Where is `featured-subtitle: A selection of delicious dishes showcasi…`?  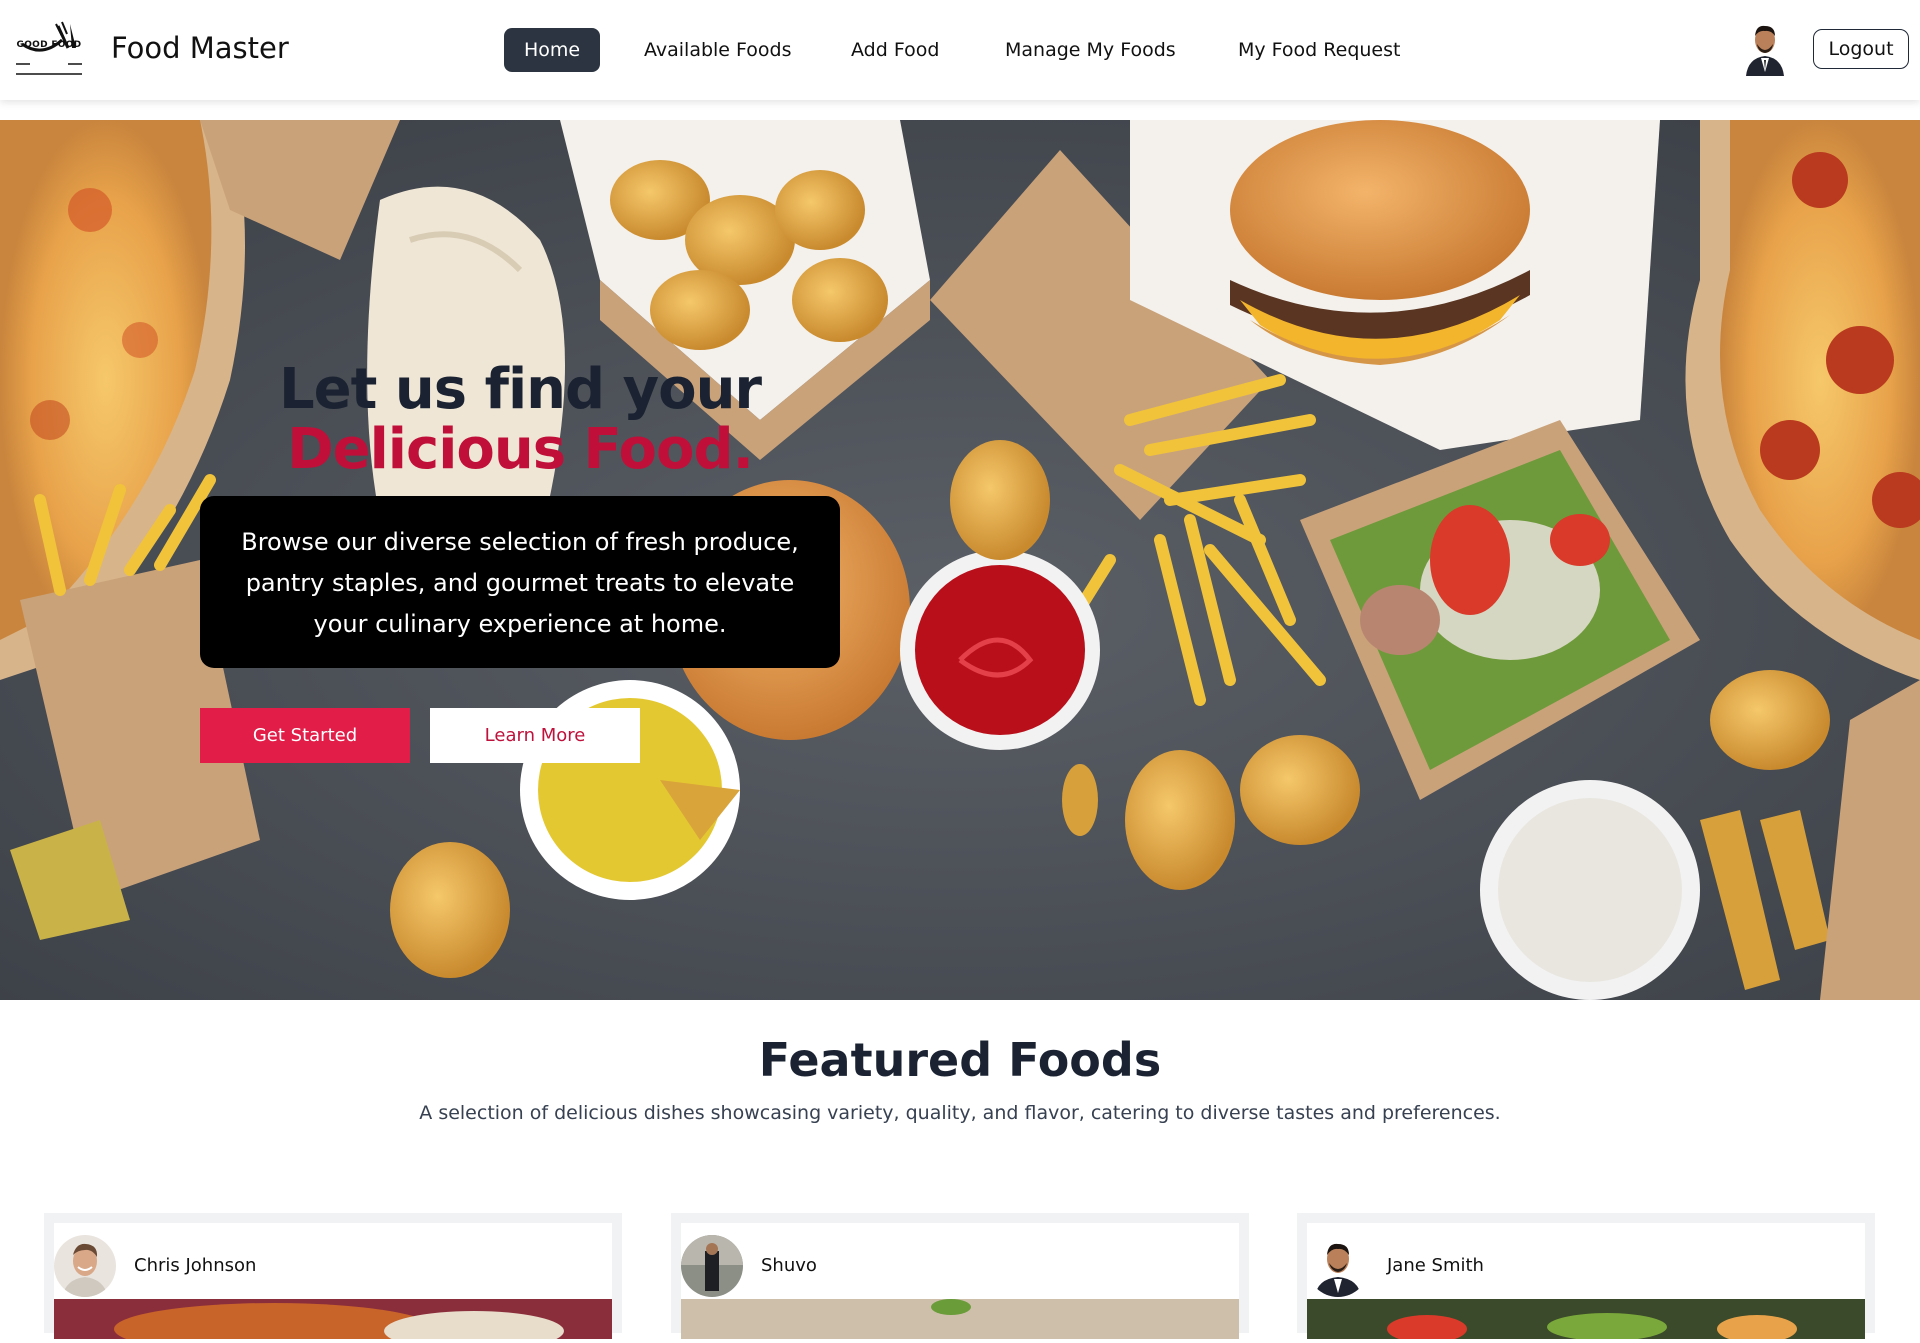
featured-subtitle: A selection of delicious dishes showcasi… is located at coordinates (960, 1113).